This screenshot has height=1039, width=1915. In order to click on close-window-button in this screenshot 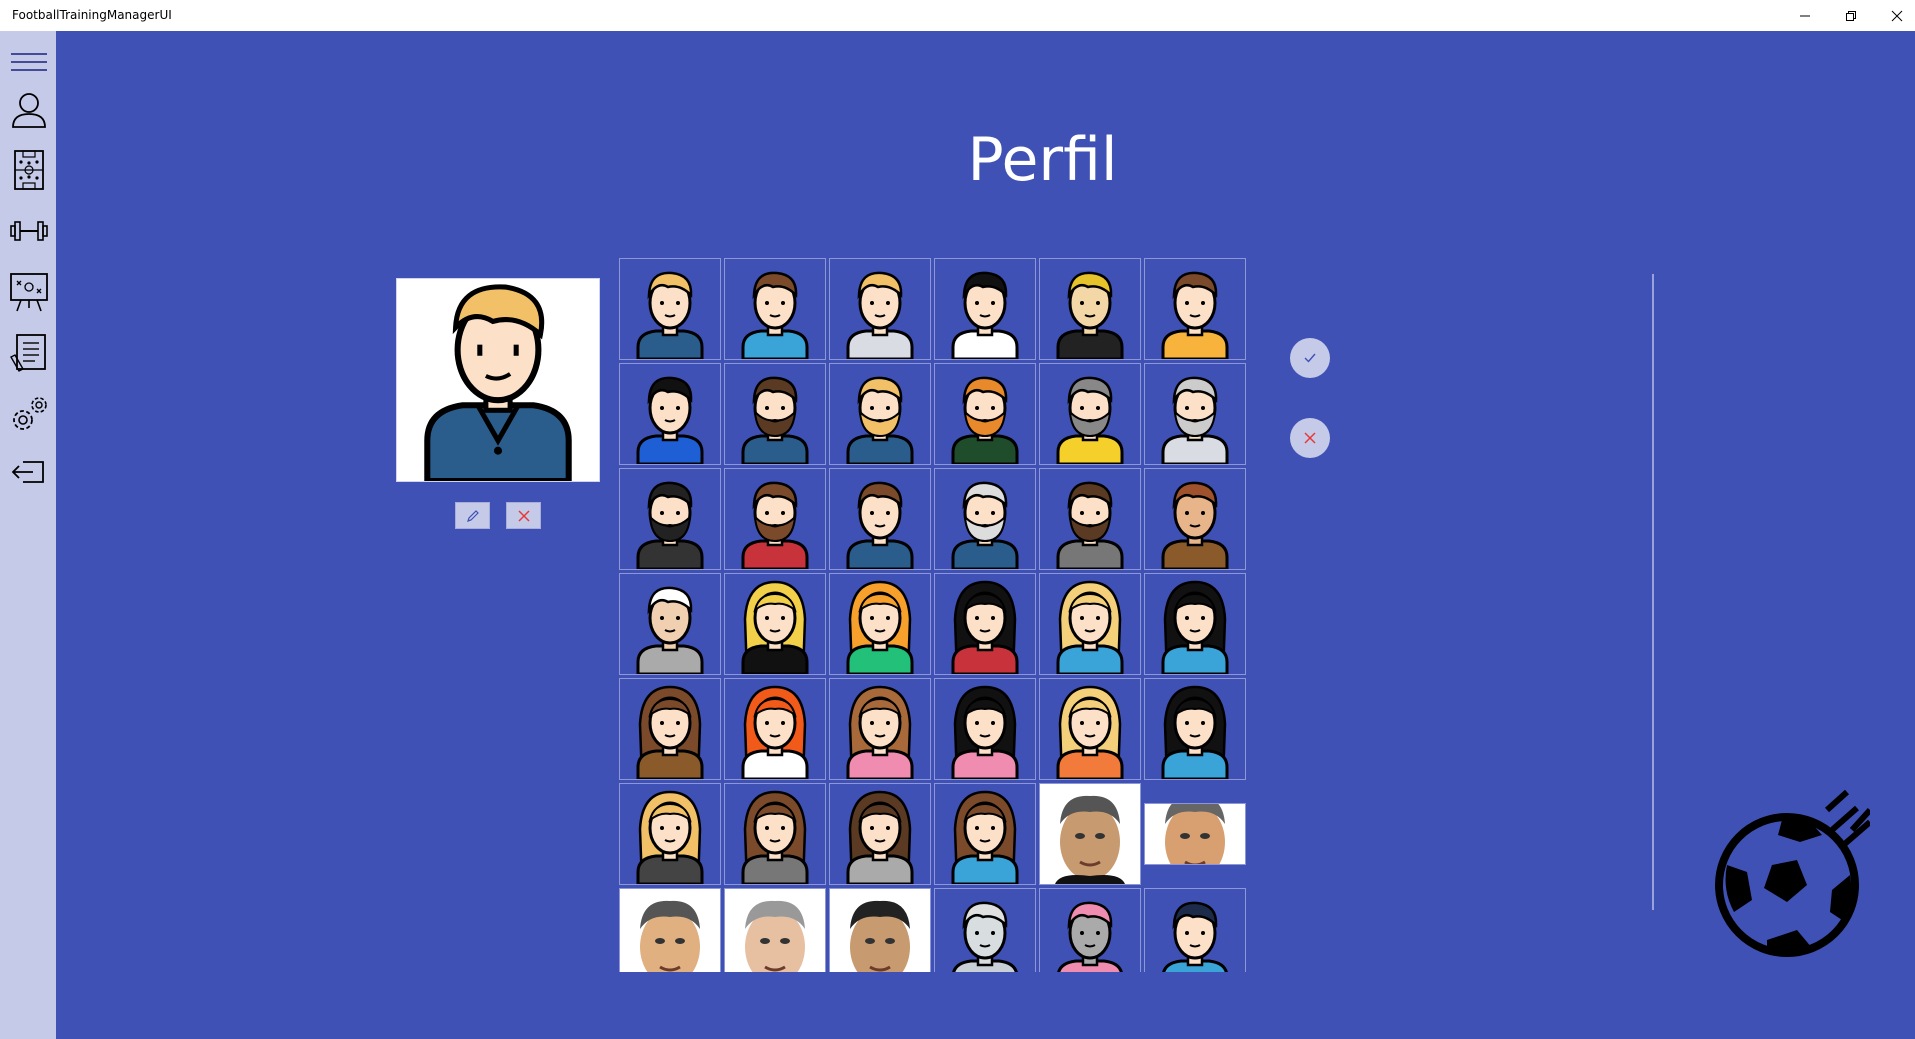, I will do `click(1894, 15)`.